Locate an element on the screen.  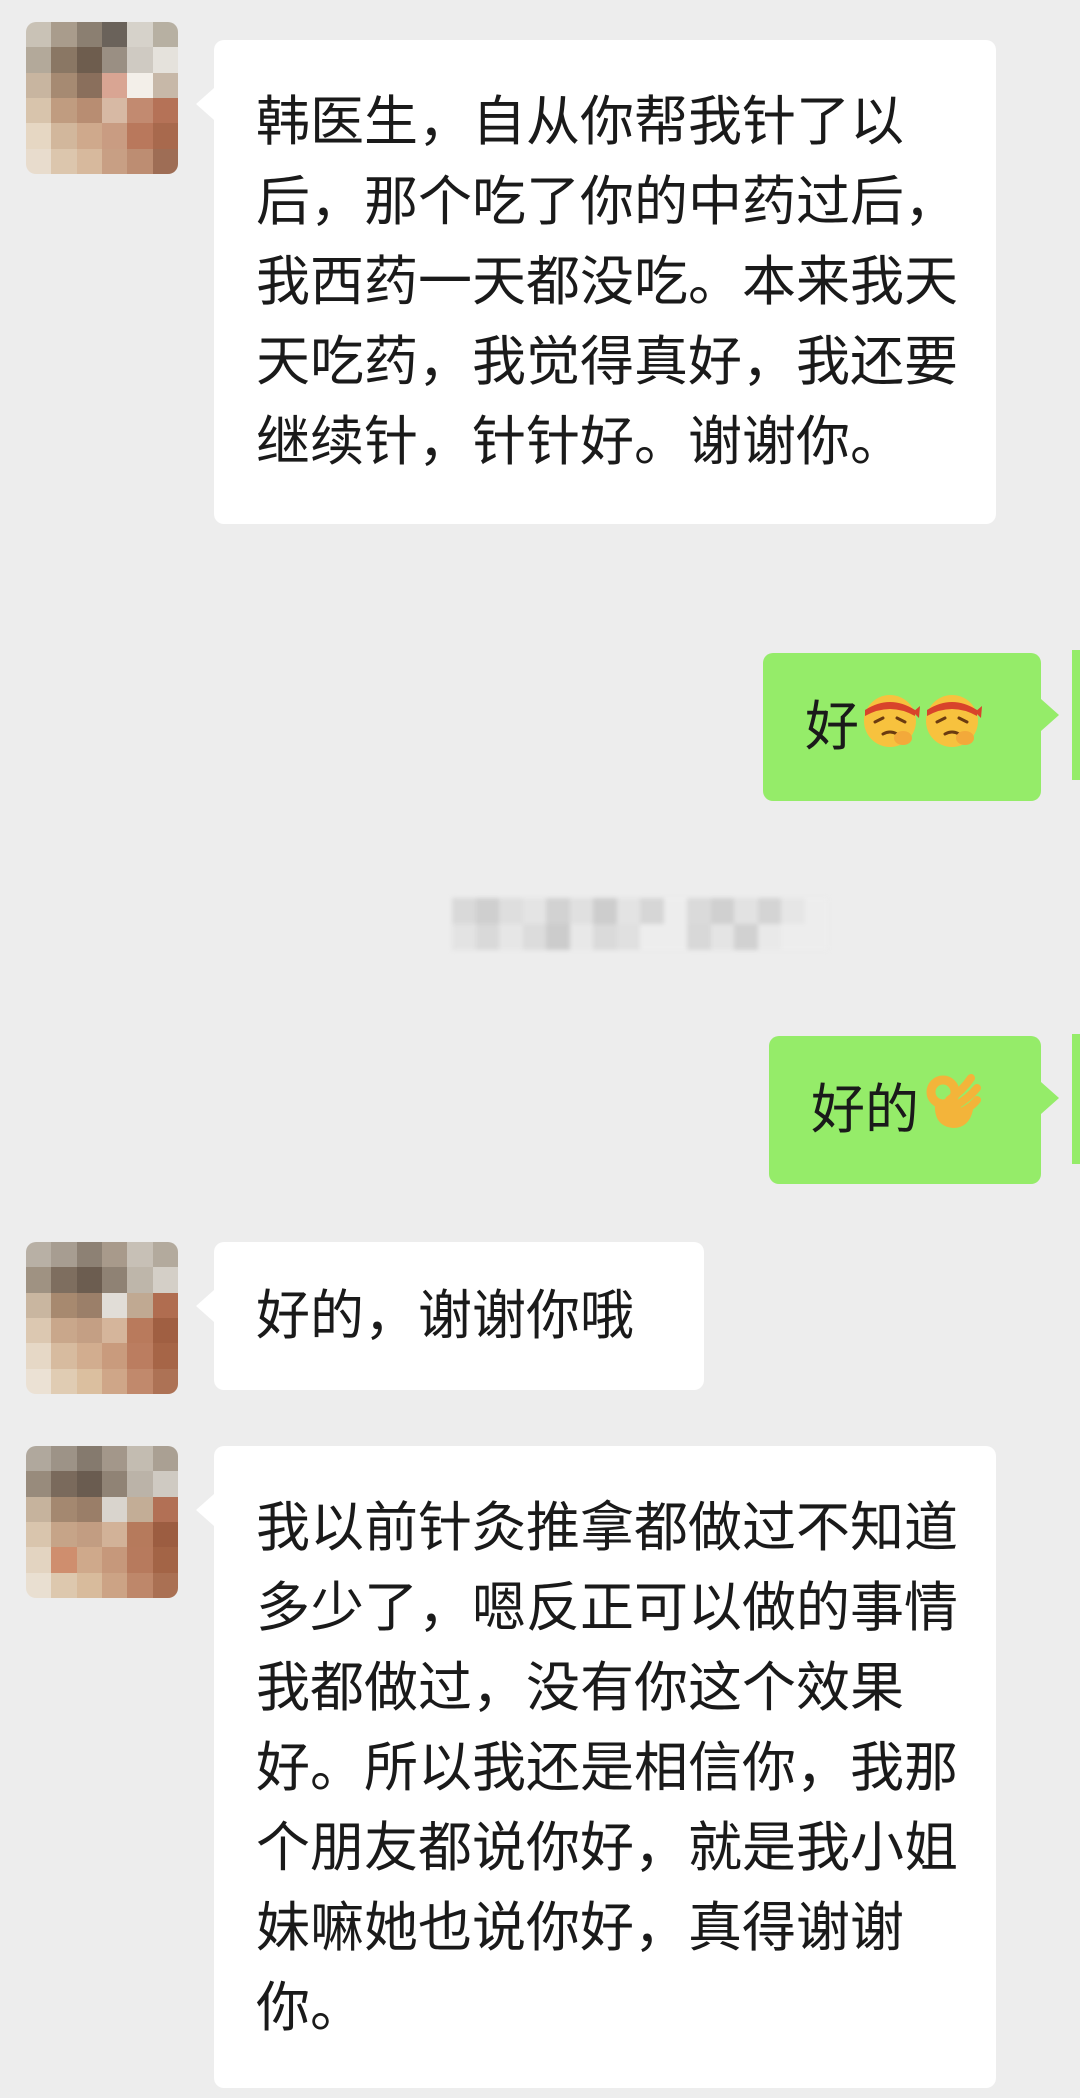
message-bubble: 好的，谢谢你哦 is located at coordinates (450, 1316).